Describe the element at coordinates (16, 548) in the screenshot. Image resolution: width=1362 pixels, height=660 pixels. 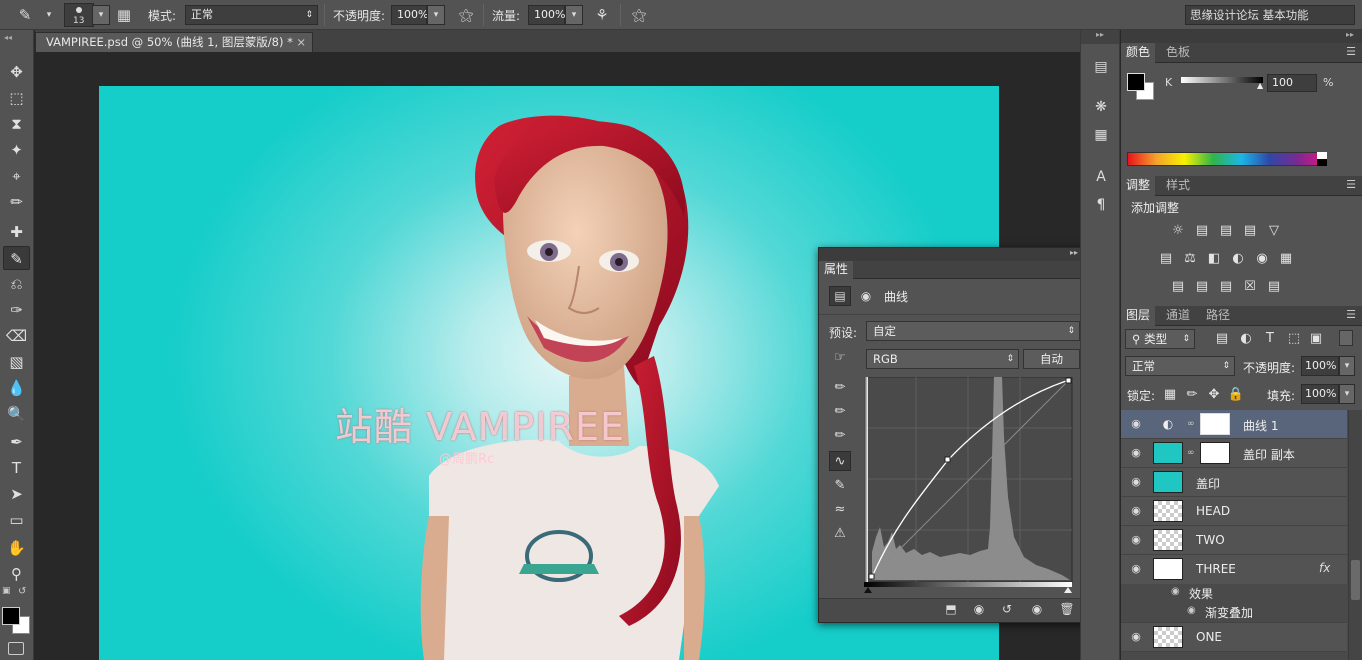
I see `hand-tool-icon: ✋` at that location.